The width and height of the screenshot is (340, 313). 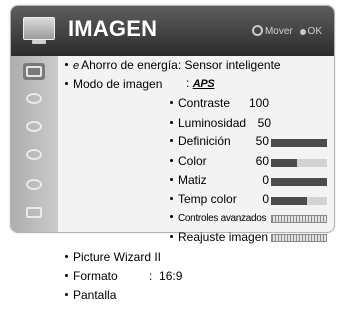 I want to click on time-menu-icon, so click(x=34, y=154).